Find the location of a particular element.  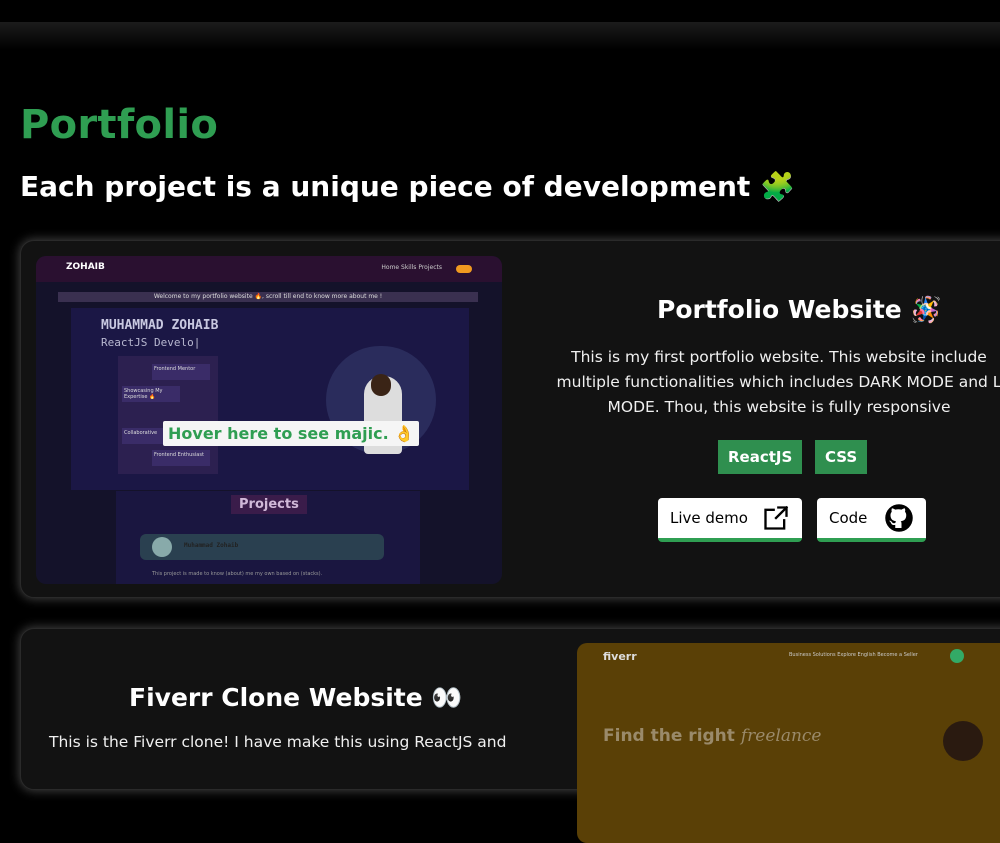

preview-role: ReactJS Develo| is located at coordinates (151, 342).